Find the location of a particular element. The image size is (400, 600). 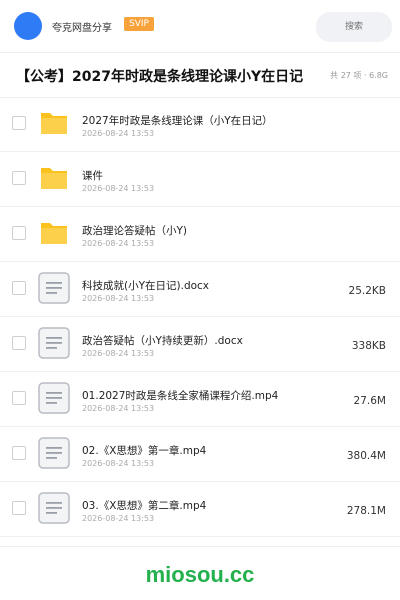

list-item: 2027年时政是条线理论课（小Y在日记） 2026-08-24 13:53 is located at coordinates (200, 124).